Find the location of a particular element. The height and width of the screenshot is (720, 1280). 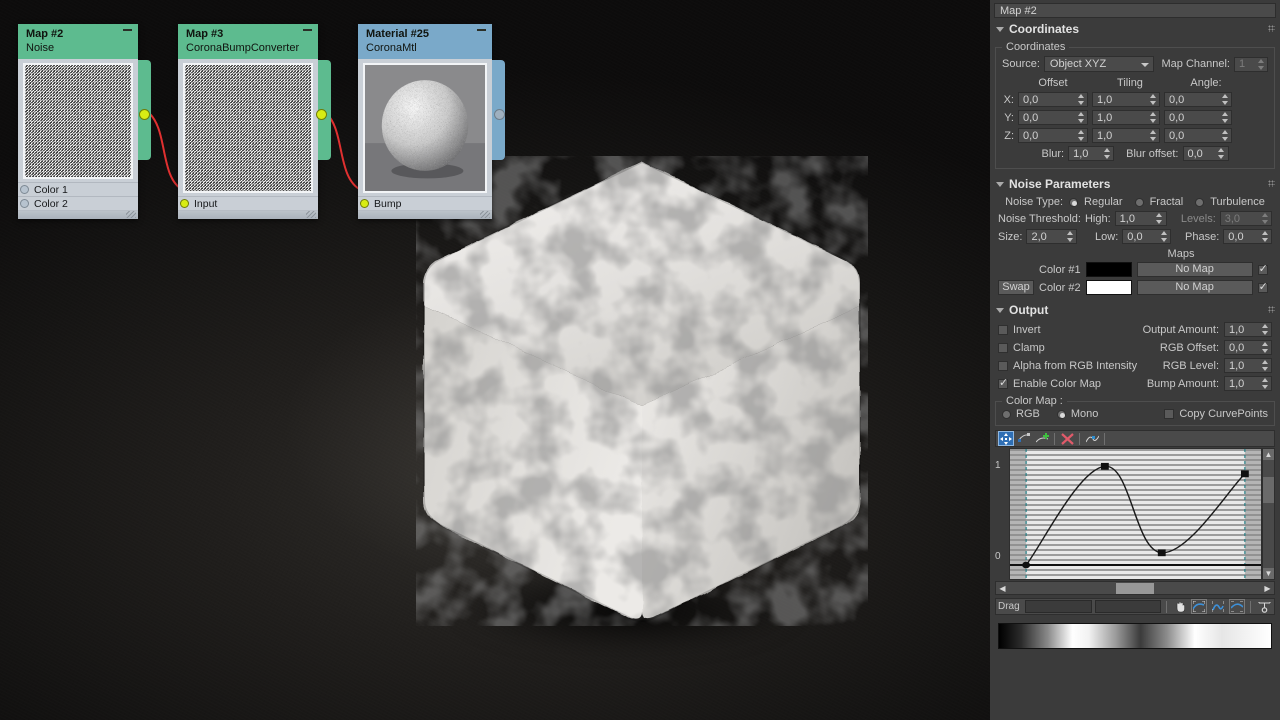

node-material25: Material #25 CoronaMtl Bump is located at coordinates (431, 121).